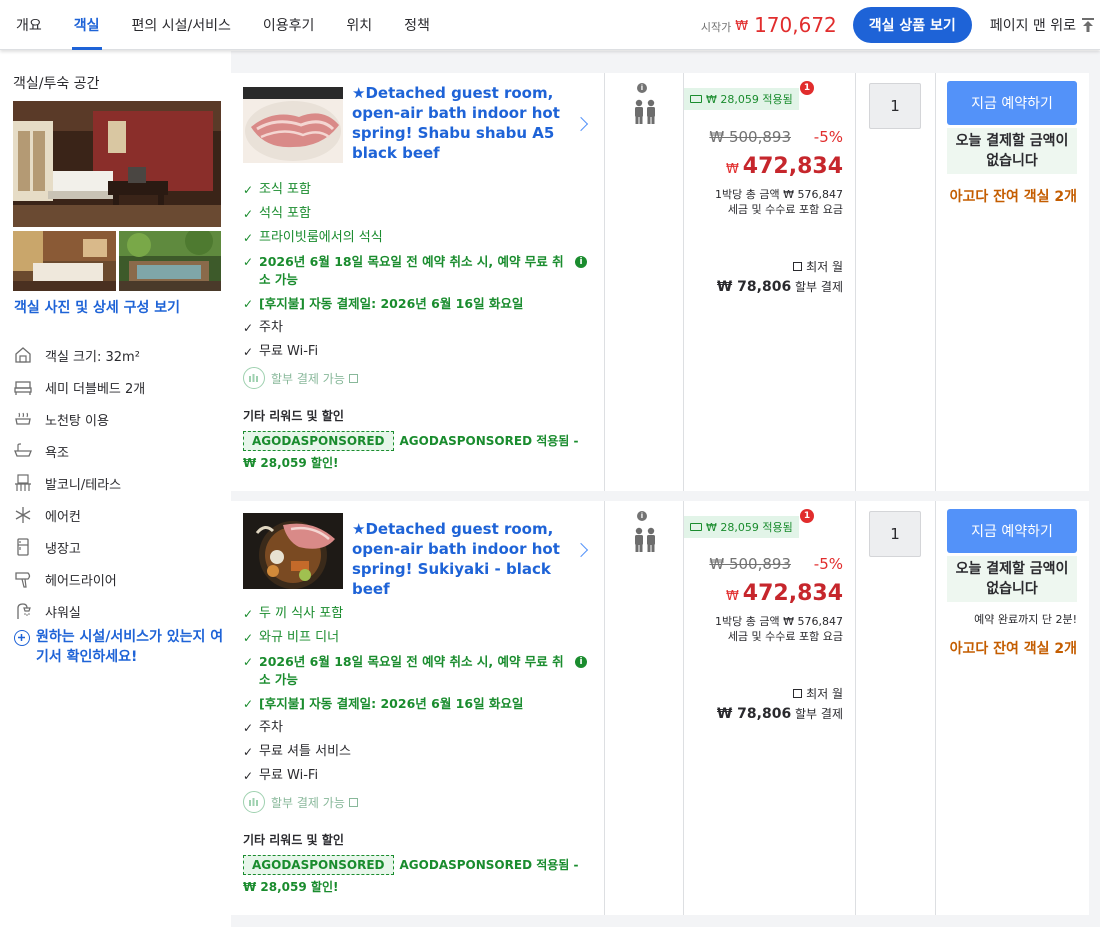 The image size is (1100, 927). I want to click on ticket-icon, so click(696, 99).